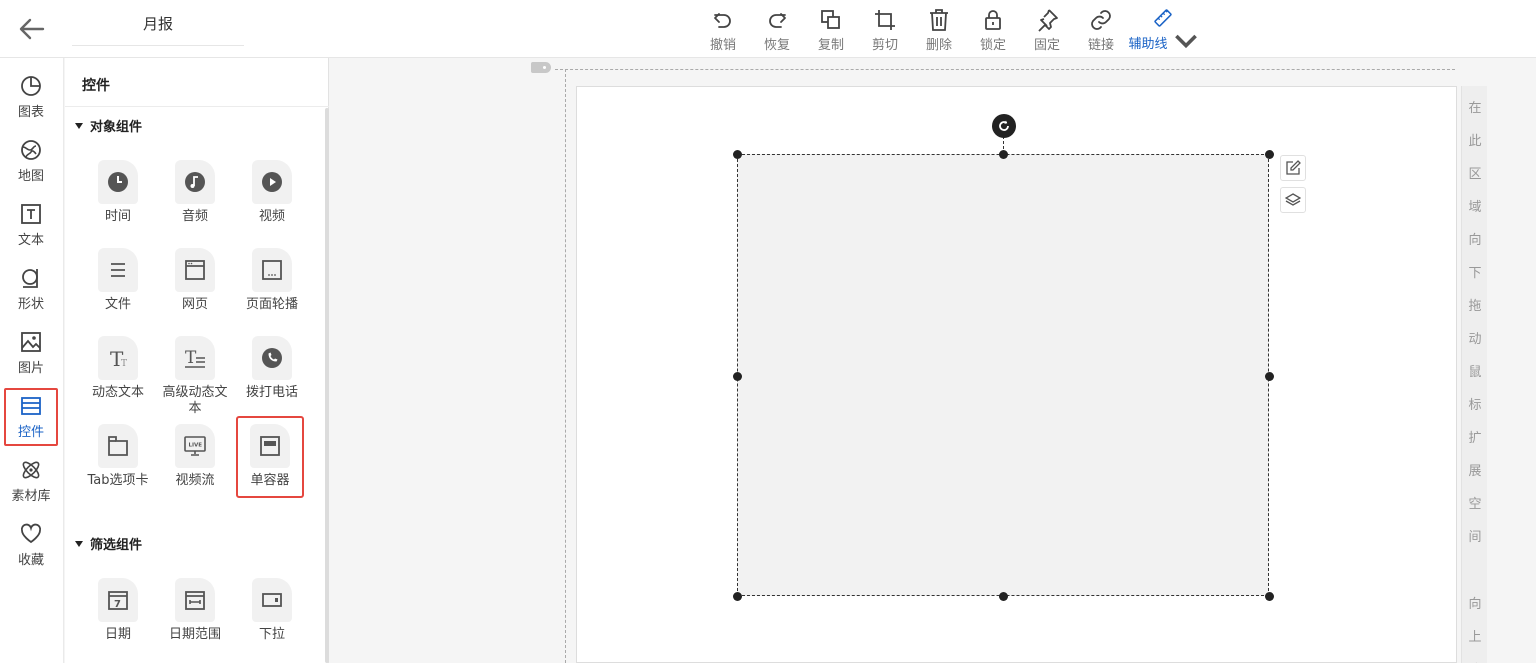 The width and height of the screenshot is (1536, 663). I want to click on component-tile: LIVE, so click(195, 446).